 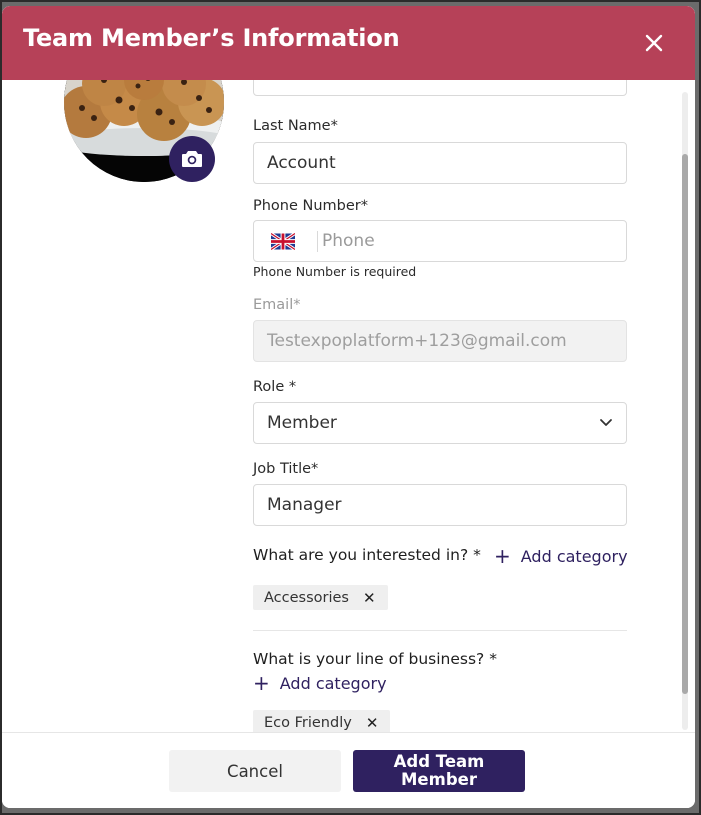 I want to click on close-button, so click(x=654, y=43).